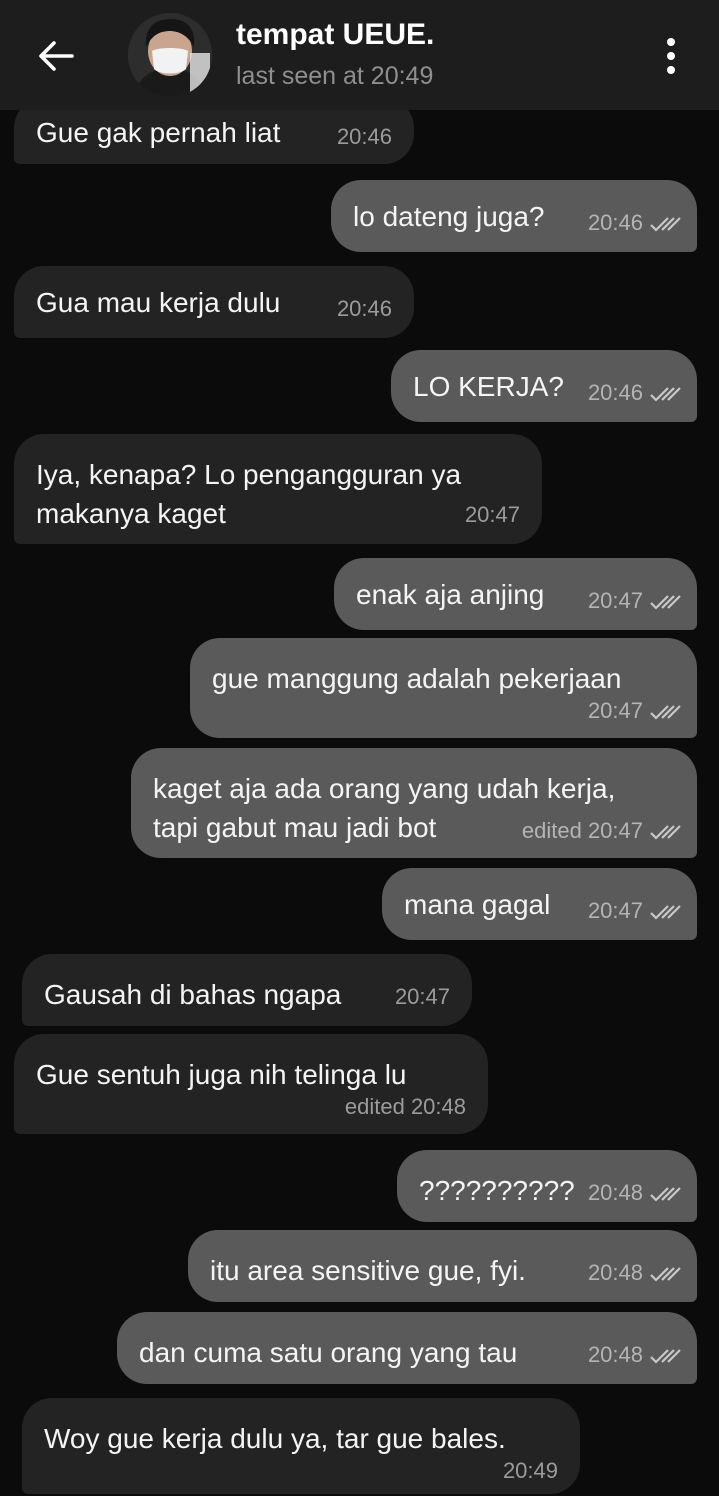 The image size is (719, 1496). What do you see at coordinates (368, 1270) in the screenshot?
I see `message-text: itu area sensitive gue, fyi.` at bounding box center [368, 1270].